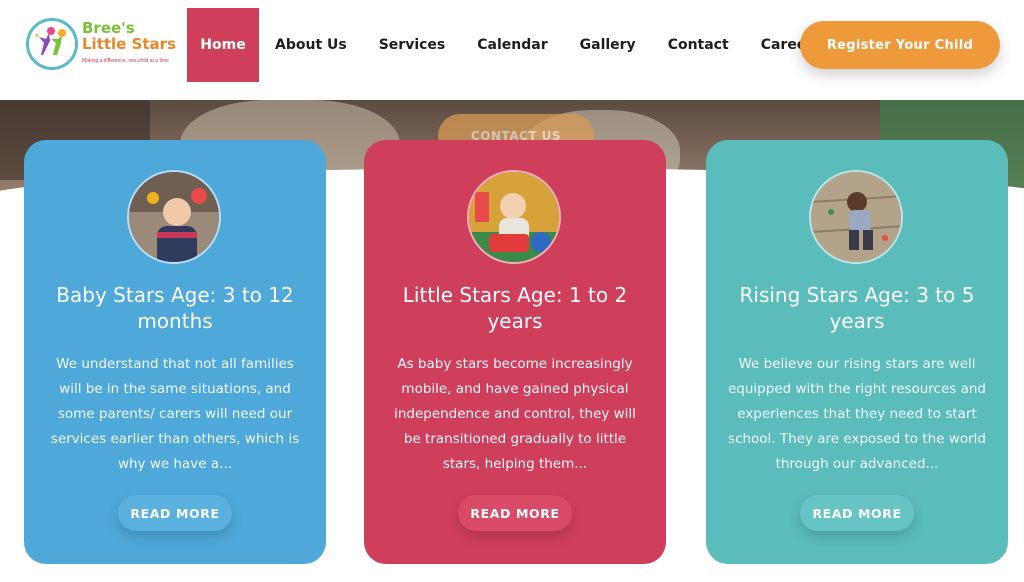  I want to click on rising-stars-photo, so click(856, 217).